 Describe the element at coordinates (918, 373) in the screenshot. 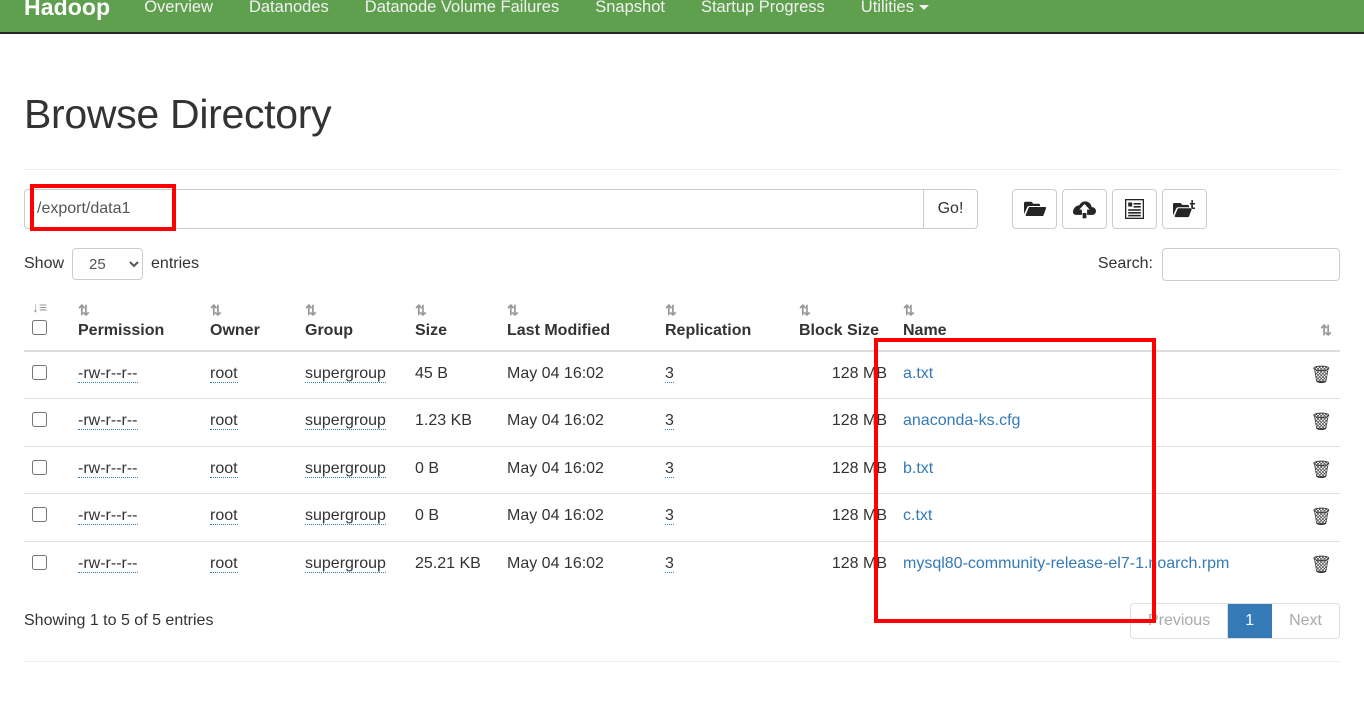

I see `file-name-link: a.txt` at that location.